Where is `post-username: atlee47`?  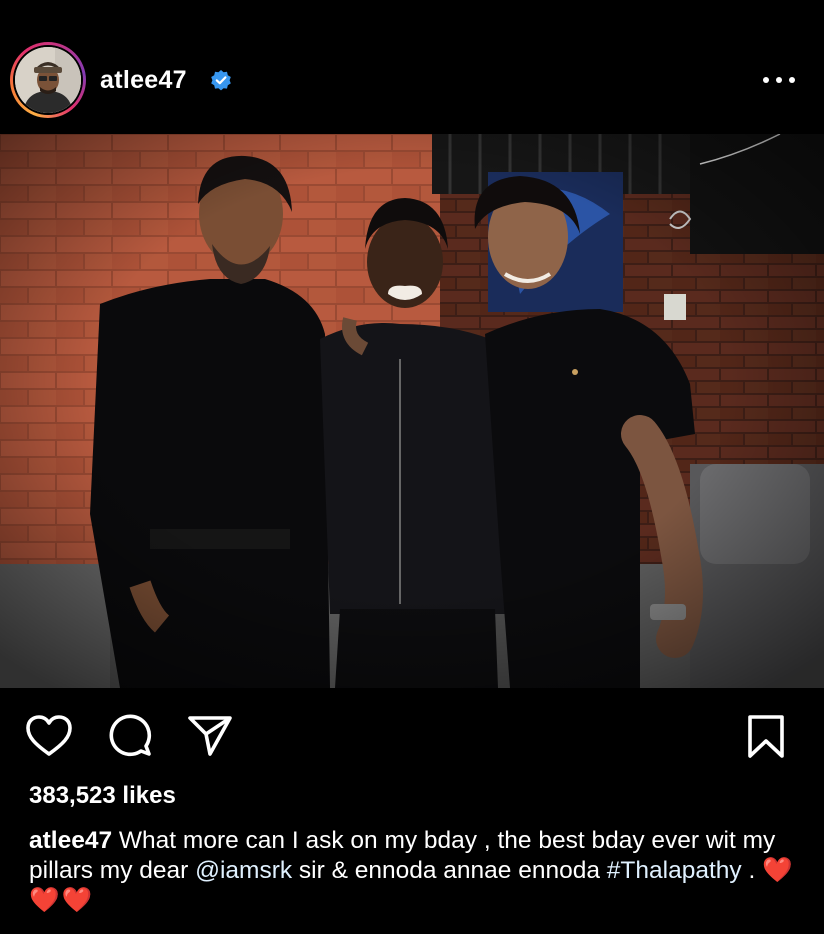 post-username: atlee47 is located at coordinates (143, 80).